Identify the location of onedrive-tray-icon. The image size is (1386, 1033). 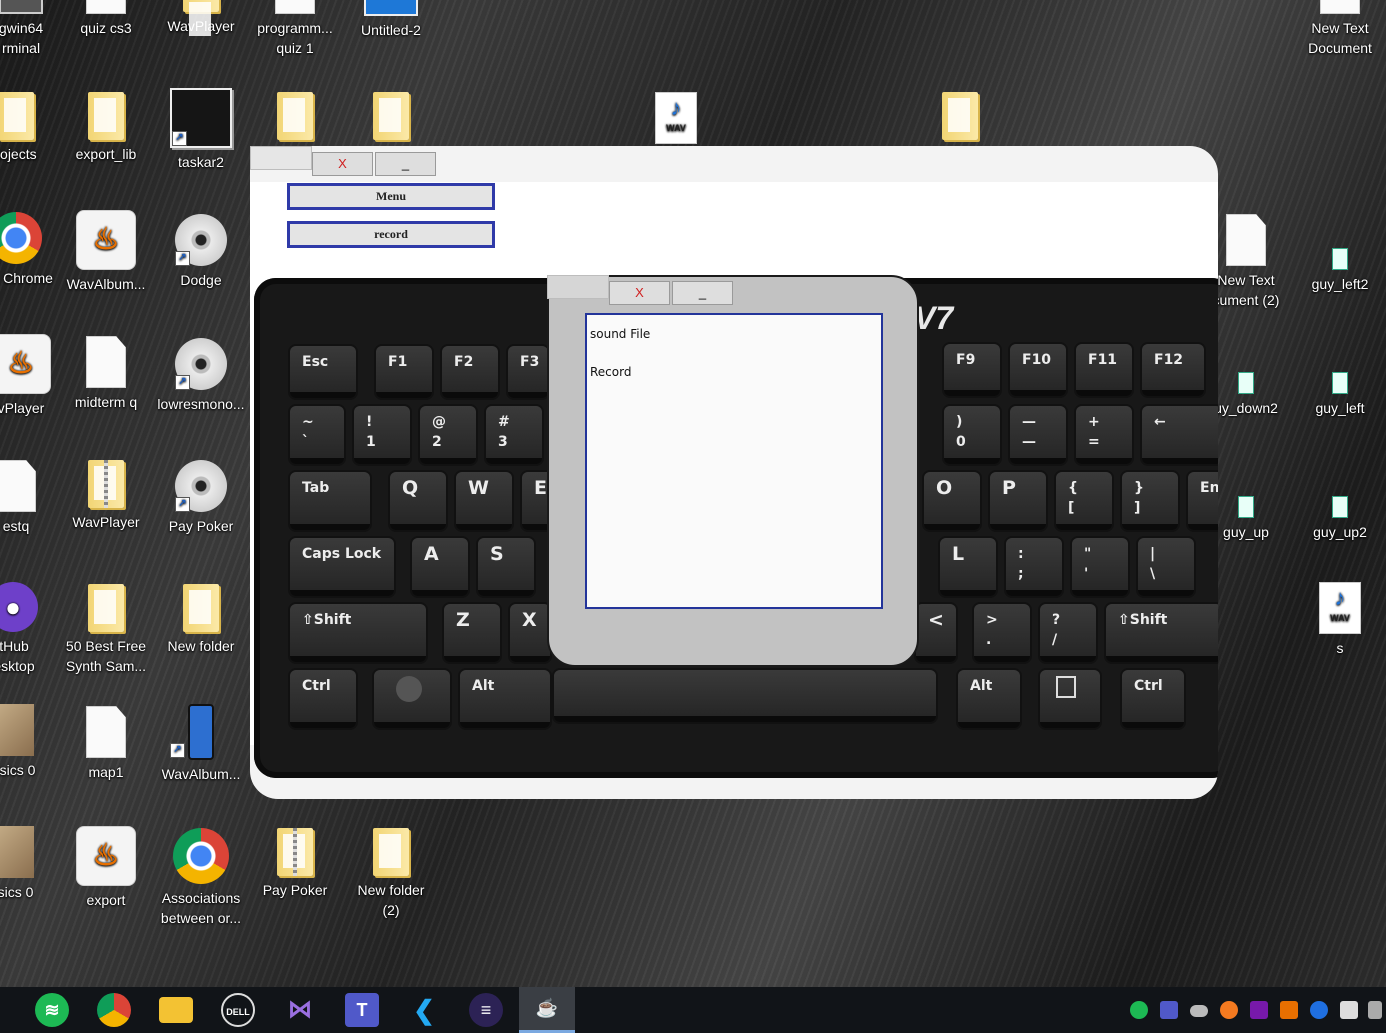
(1199, 1011).